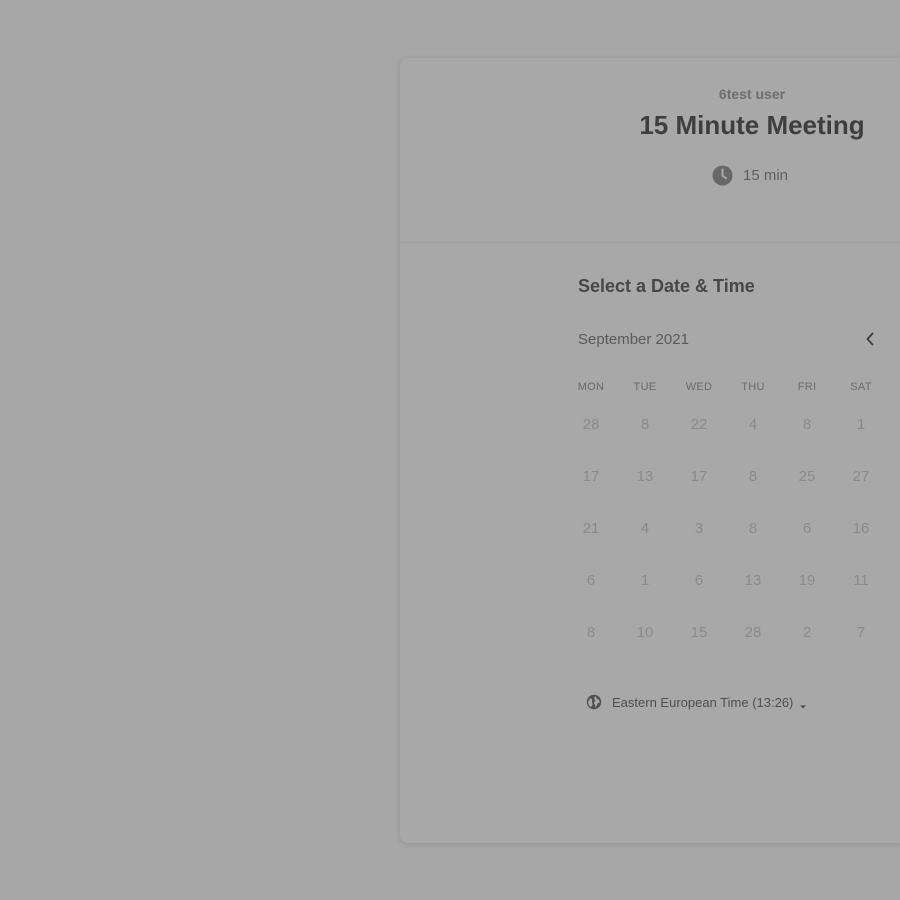  Describe the element at coordinates (766, 175) in the screenshot. I see `duration-label: 15 min` at that location.